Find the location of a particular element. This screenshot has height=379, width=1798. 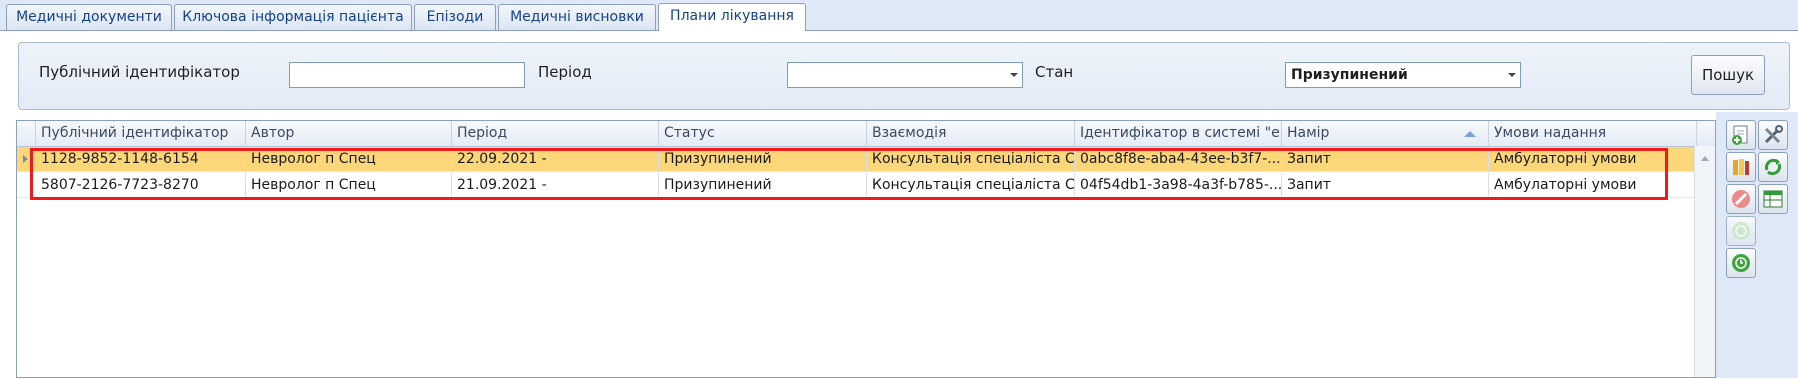

state-combo-value: Призупинений is located at coordinates (1349, 75).